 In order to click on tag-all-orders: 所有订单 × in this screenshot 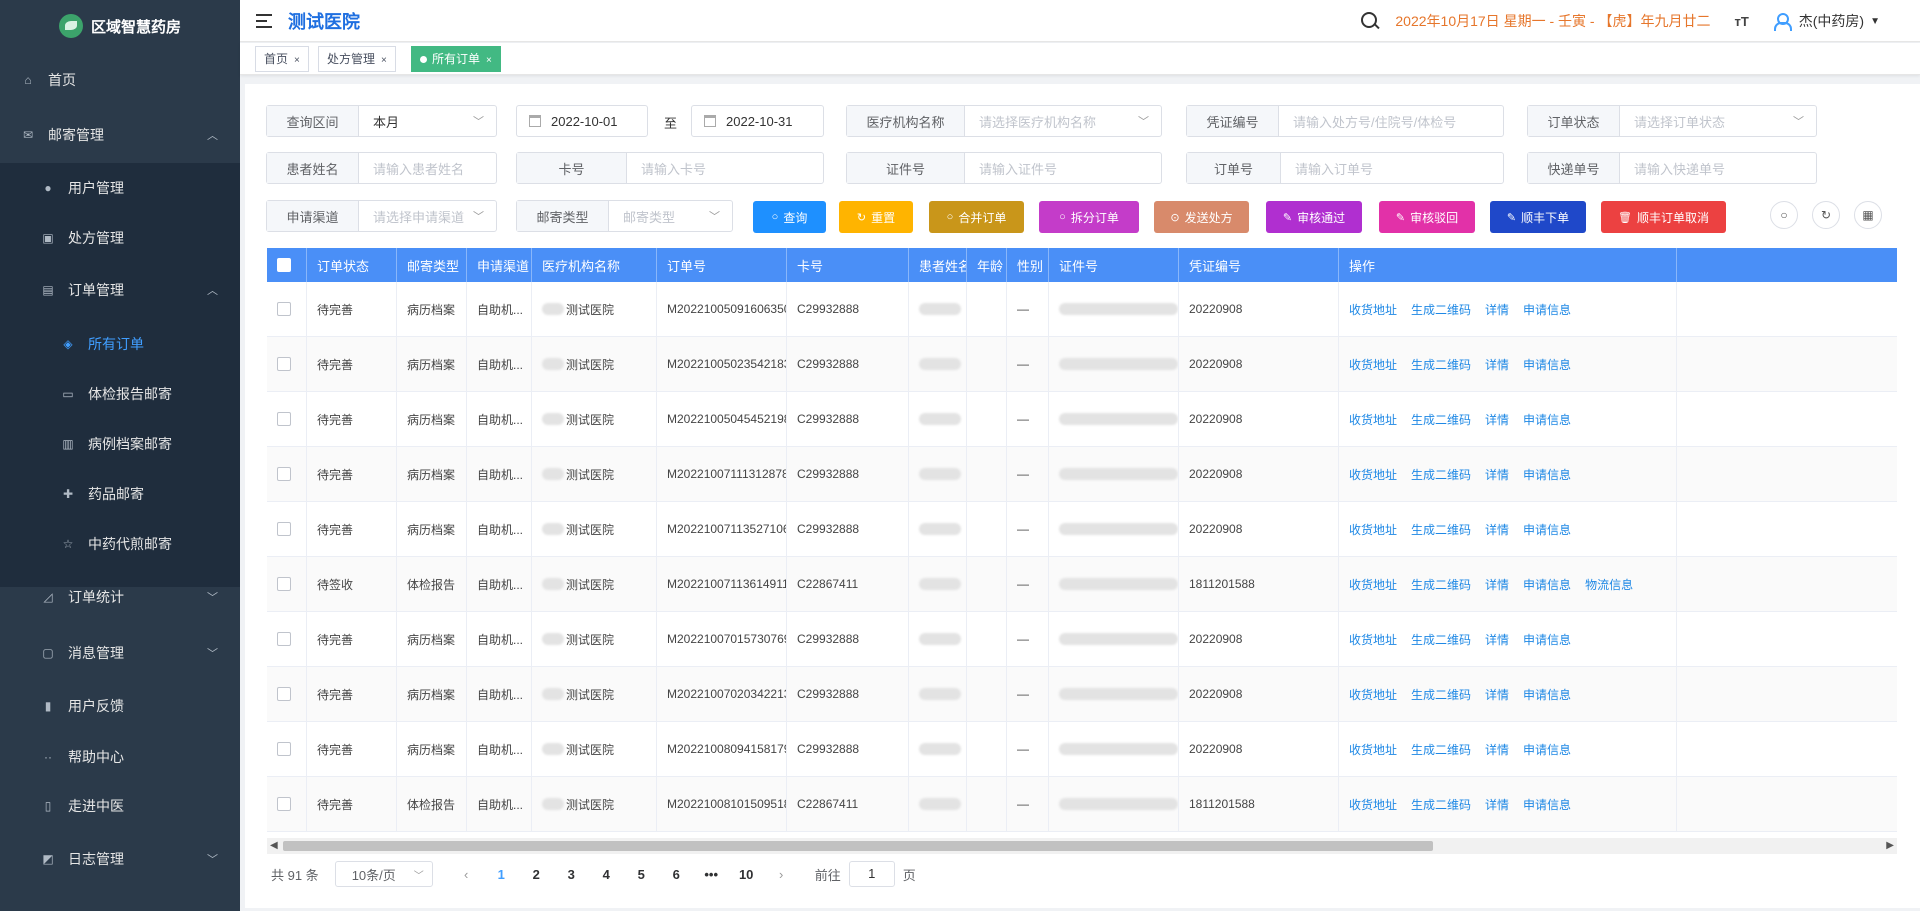, I will do `click(456, 59)`.